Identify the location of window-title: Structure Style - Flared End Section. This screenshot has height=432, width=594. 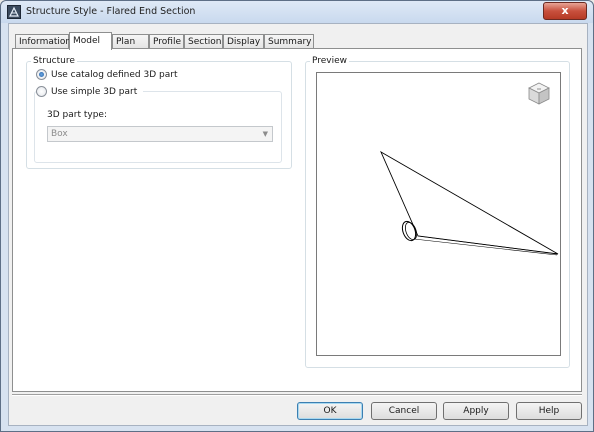
(111, 11).